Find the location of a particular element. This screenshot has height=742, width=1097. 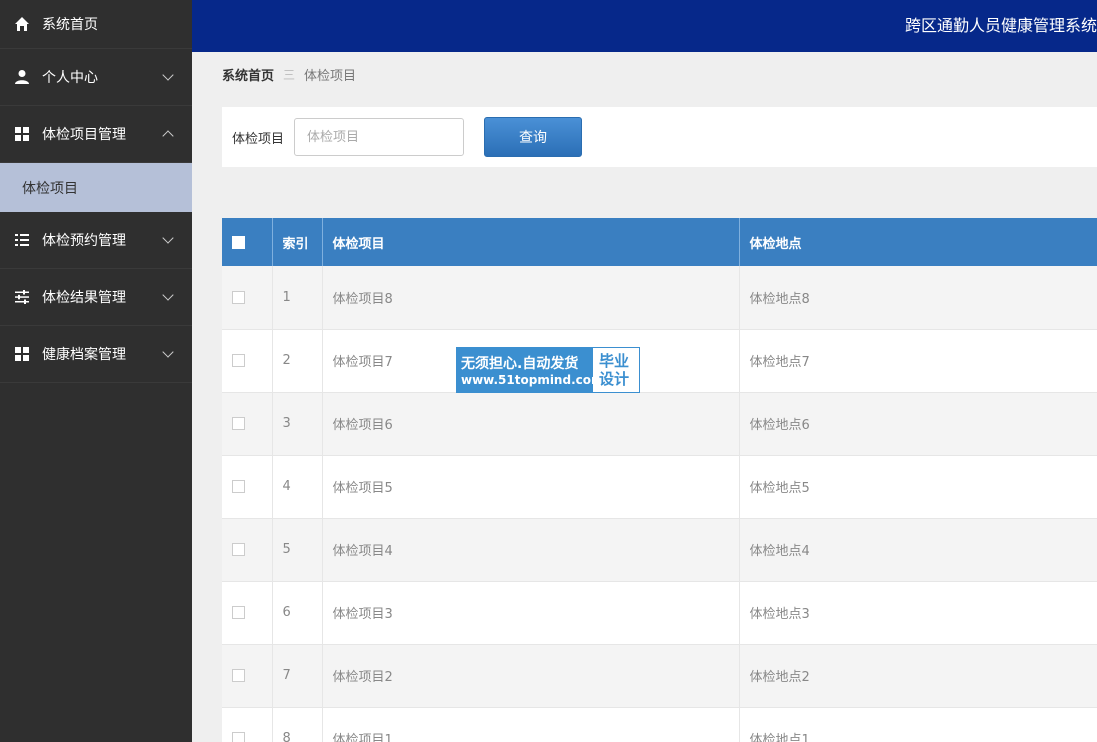

search-button: 查询 is located at coordinates (533, 137).